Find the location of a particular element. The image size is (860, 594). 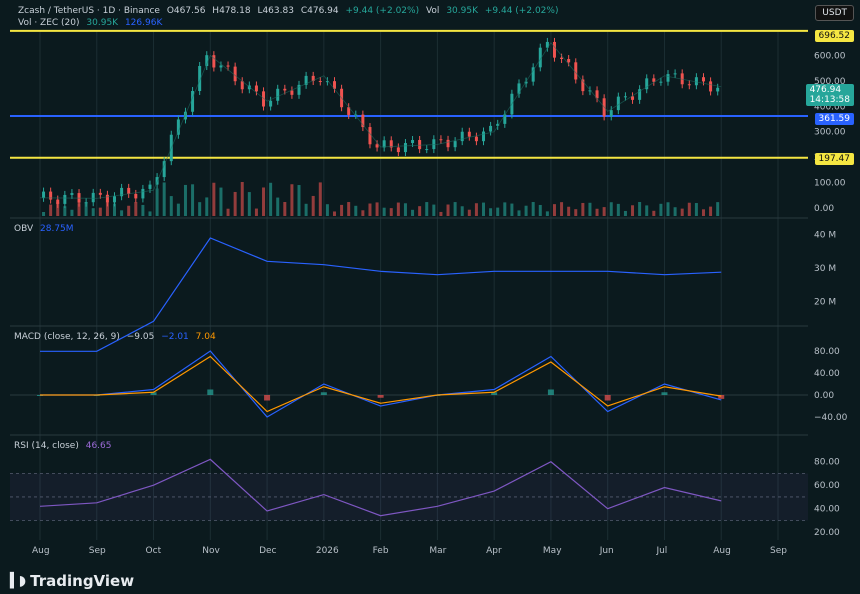

obv-header: OBV 28.75M is located at coordinates (46, 229).